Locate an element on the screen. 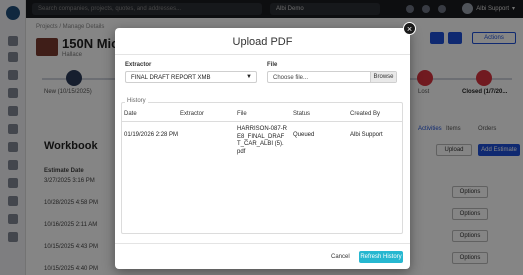 The height and width of the screenshot is (275, 523). extractor-select: FINAL DRAFT REPORT XMB ▼ is located at coordinates (191, 77).